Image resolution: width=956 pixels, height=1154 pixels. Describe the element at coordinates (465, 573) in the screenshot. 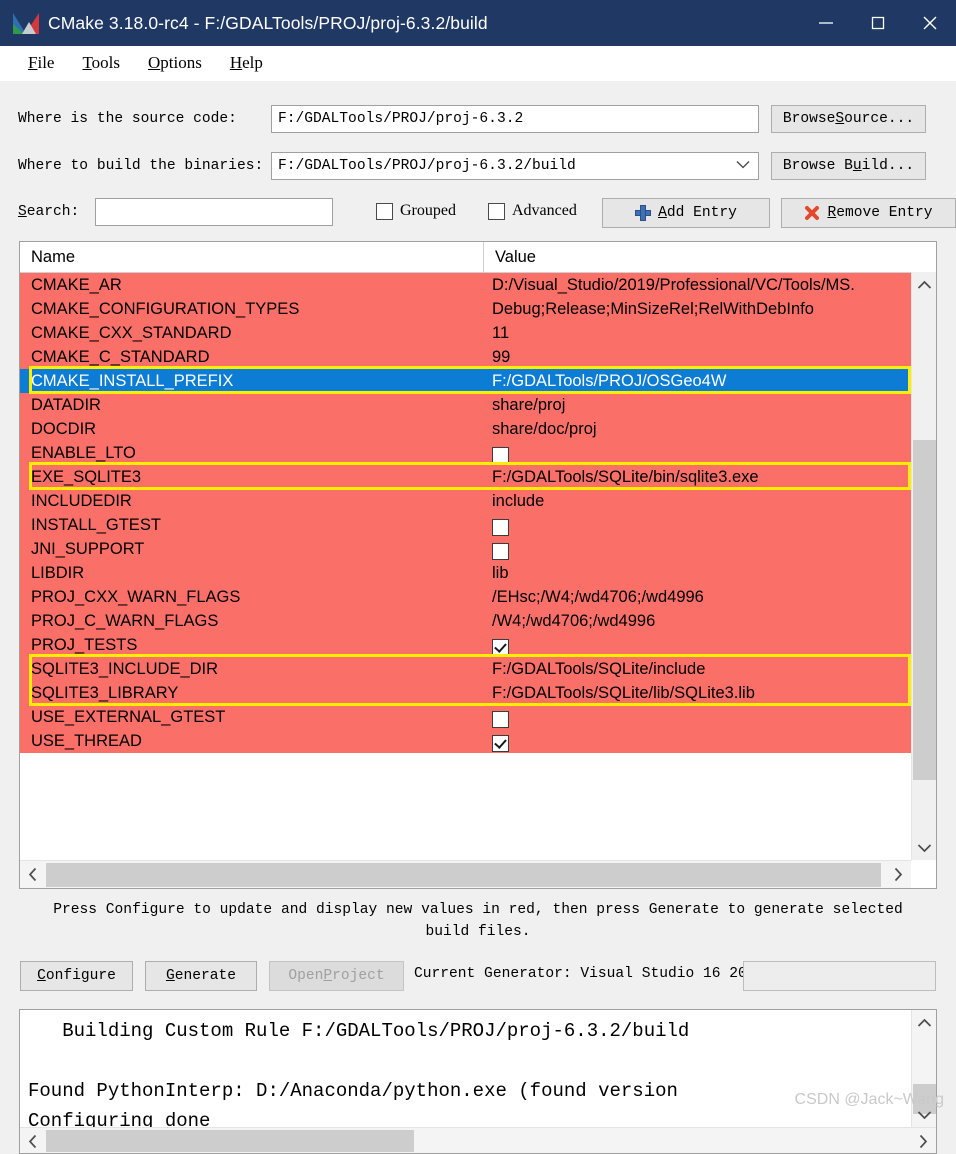

I see `table-row: LIBDIR lib` at that location.